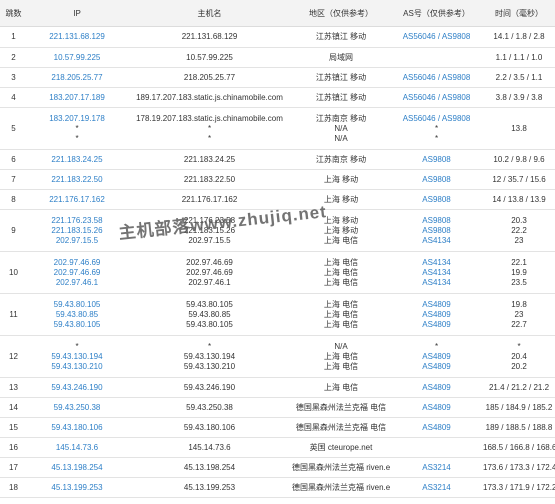 Image resolution: width=555 pixels, height=504 pixels. I want to click on latency-value: 21.4 / 21.2 / 21.2, so click(519, 387).